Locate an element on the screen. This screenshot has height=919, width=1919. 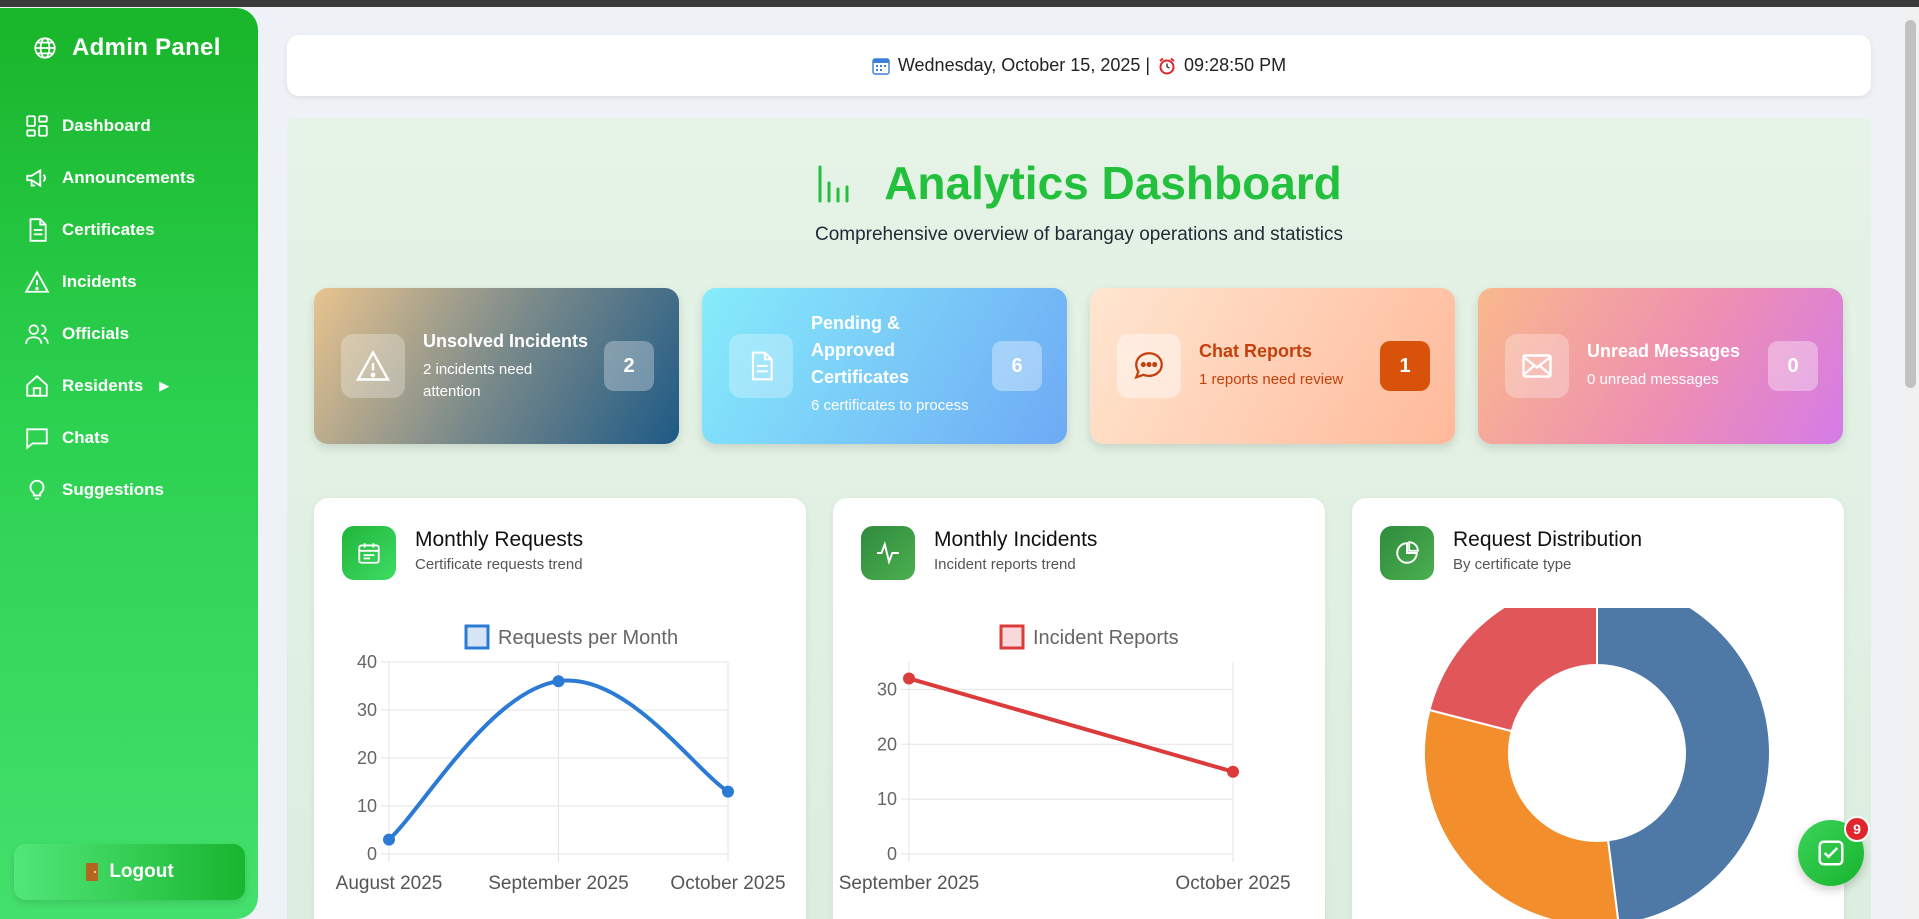
chart-subtitle: Certificate requests trend is located at coordinates (499, 564).